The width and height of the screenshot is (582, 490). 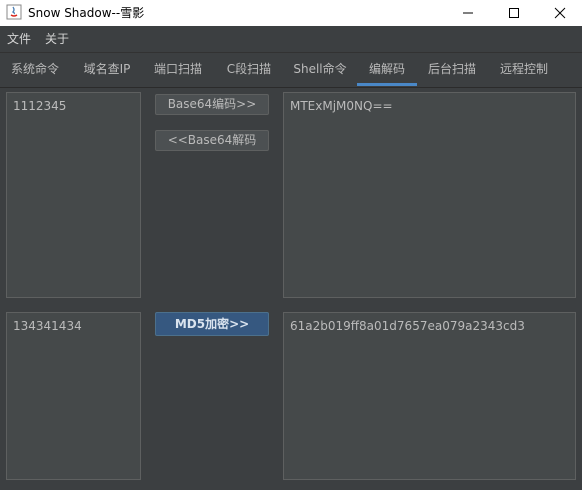 What do you see at coordinates (291, 13) in the screenshot?
I see `title-bar: Snow Shadow--雪影` at bounding box center [291, 13].